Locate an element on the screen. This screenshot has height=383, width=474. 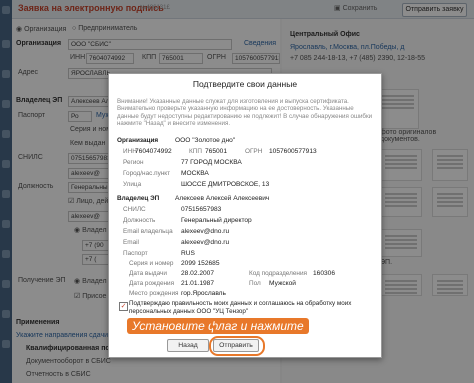
m-region-value: 77 ГОРОД МОСКВА is located at coordinates (211, 162).